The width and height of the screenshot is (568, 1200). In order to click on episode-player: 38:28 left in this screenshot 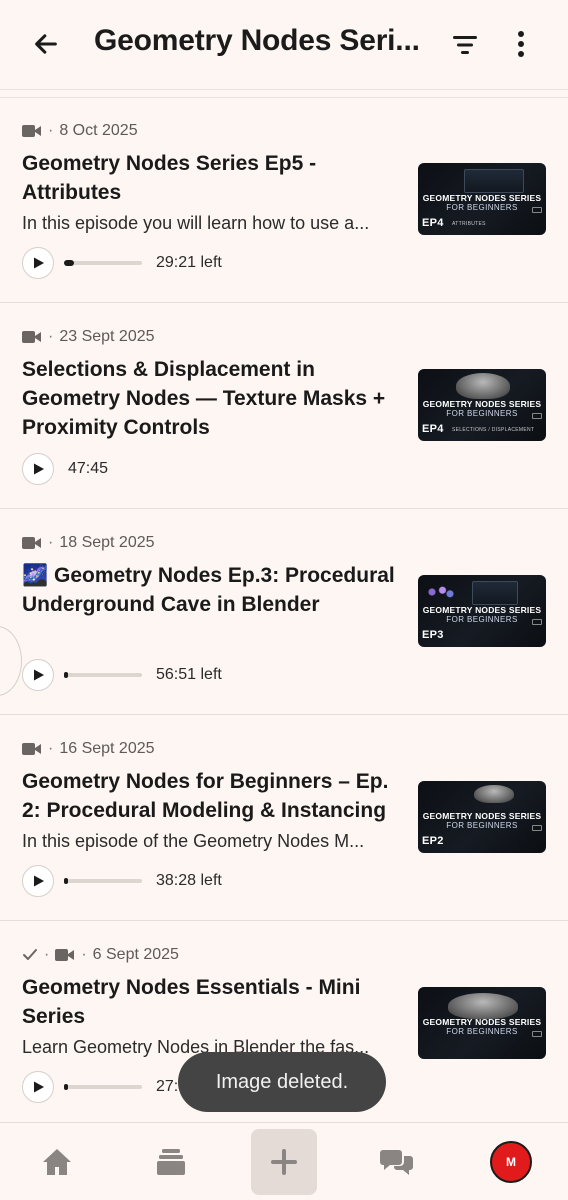, I will do `click(122, 881)`.